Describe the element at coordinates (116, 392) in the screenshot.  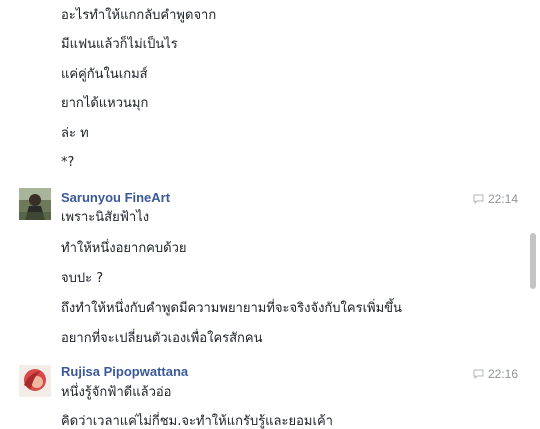
I see `message-text: หนึ่งรู้จักฟ้าดีแล้วอ่อ` at that location.